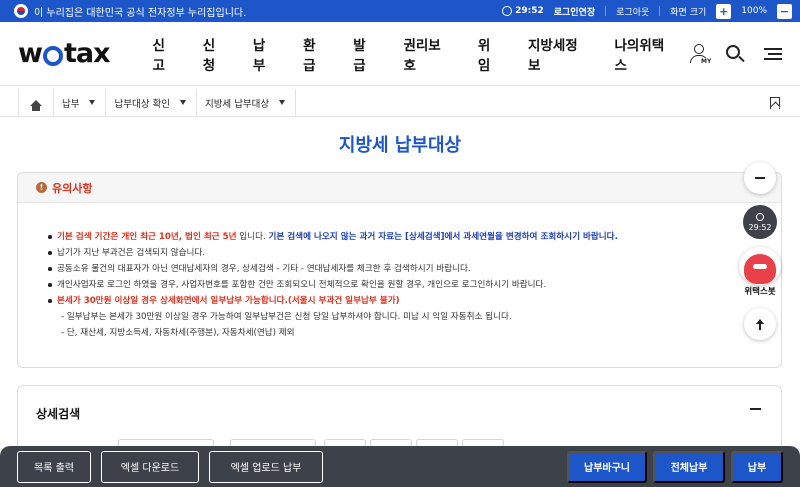 Image resolution: width=800 pixels, height=487 pixels. What do you see at coordinates (52, 55) in the screenshot?
I see `logo-circle-icon` at bounding box center [52, 55].